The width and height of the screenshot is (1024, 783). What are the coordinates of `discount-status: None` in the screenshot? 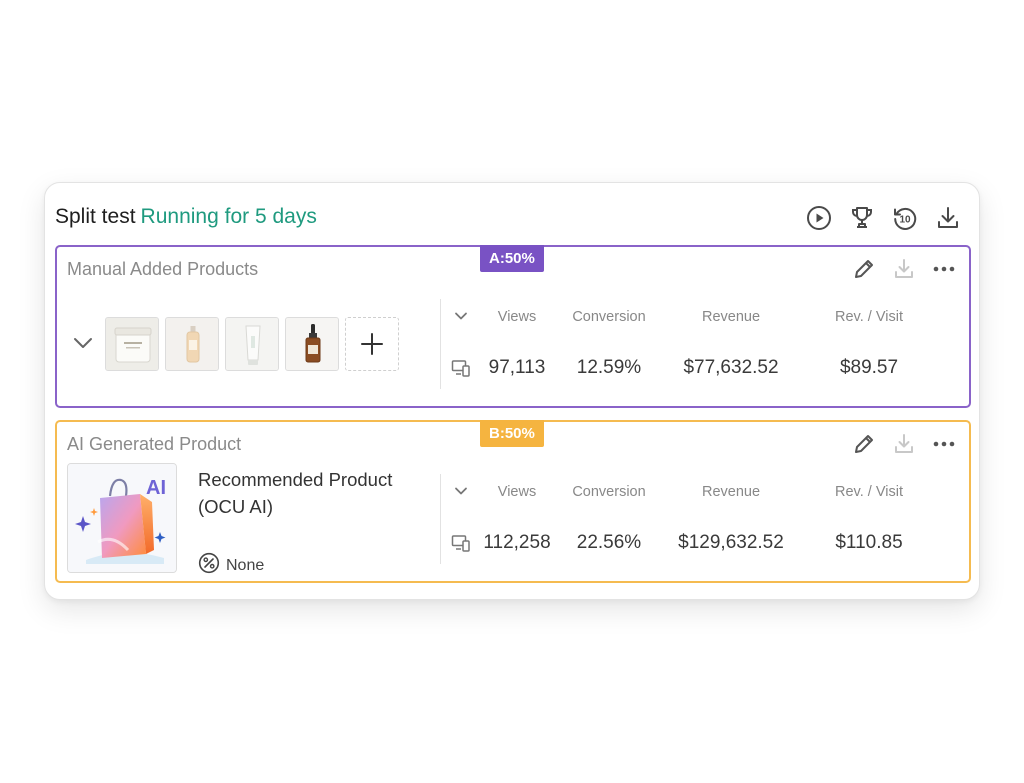 It's located at (231, 565).